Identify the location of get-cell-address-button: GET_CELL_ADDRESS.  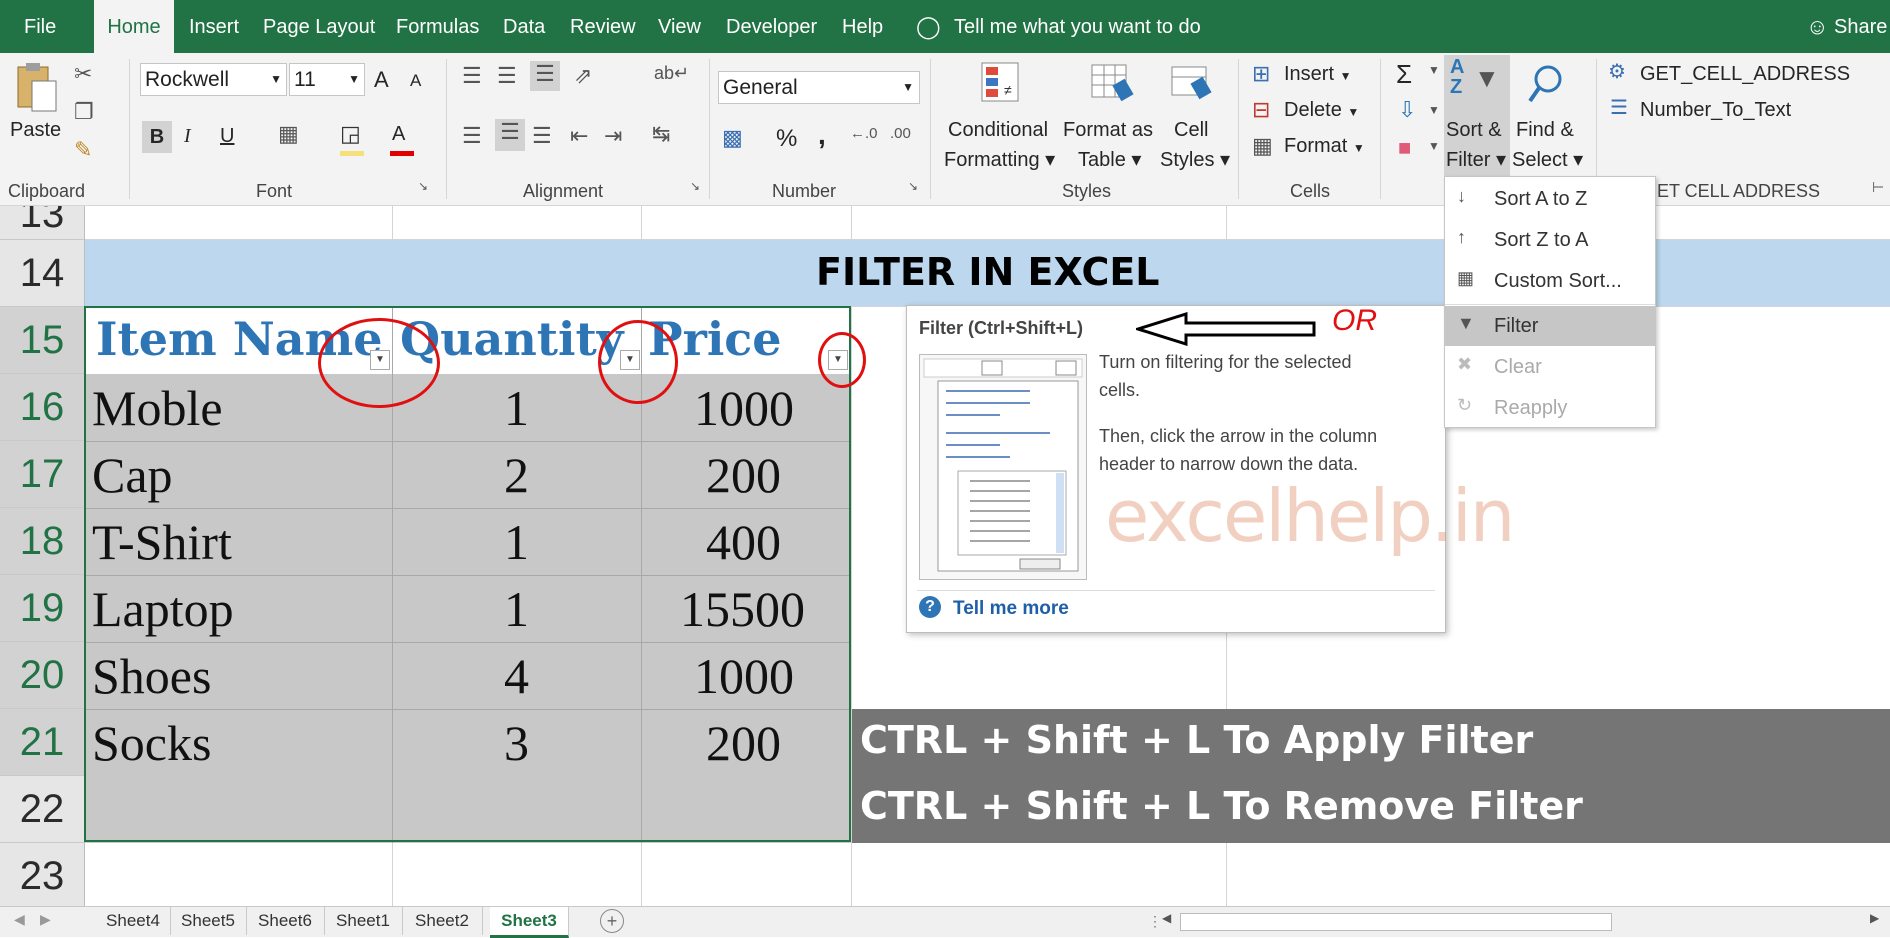
(1745, 74).